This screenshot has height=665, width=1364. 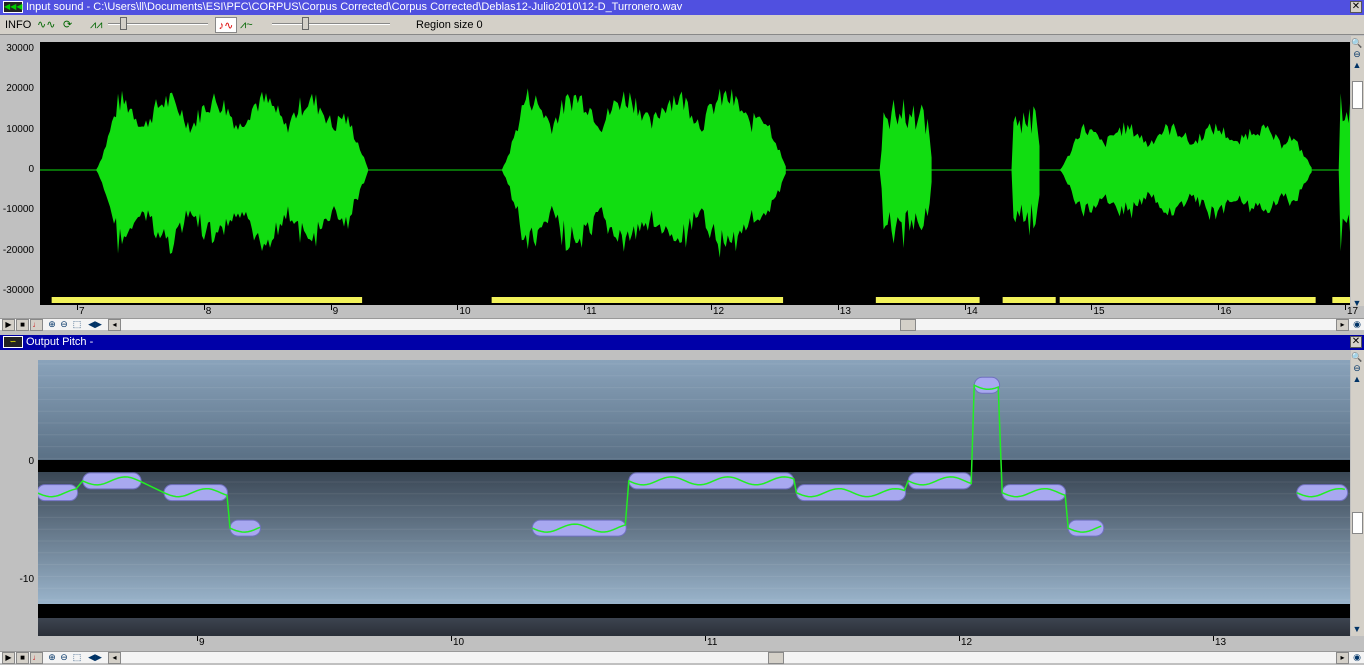 What do you see at coordinates (682, 324) in the screenshot?
I see `waveform-scrollbar: ▶ ■ ♩ ⊕ ⊖ ⬚ ◀▶ ◂ ▸ ◉` at bounding box center [682, 324].